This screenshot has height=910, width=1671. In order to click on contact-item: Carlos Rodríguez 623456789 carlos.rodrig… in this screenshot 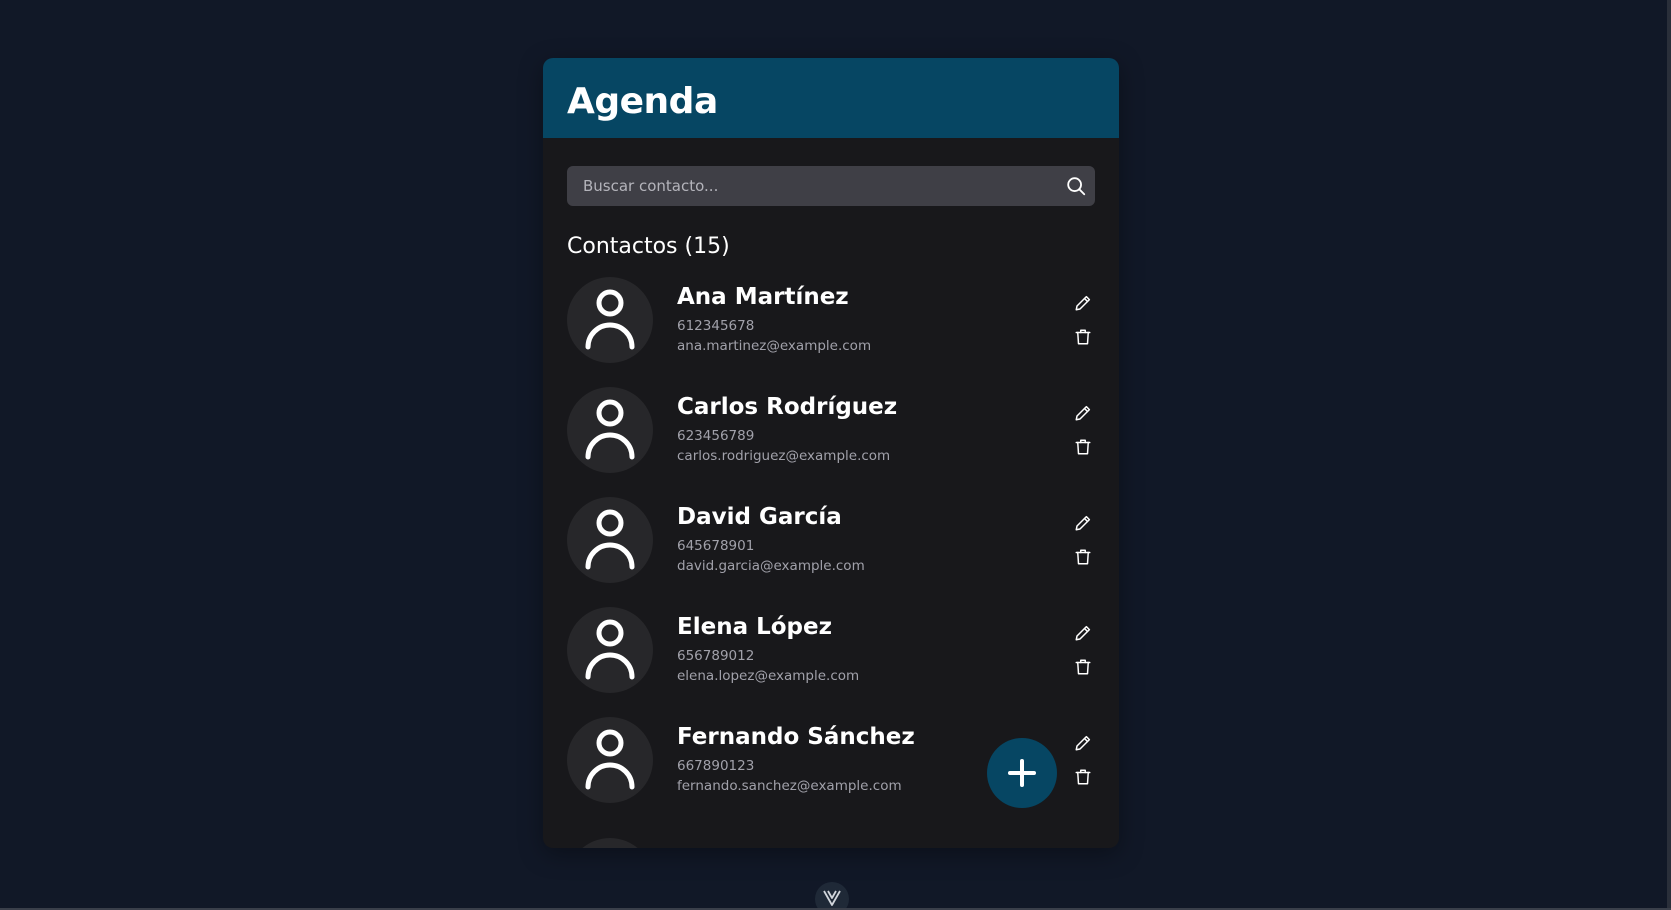, I will do `click(831, 430)`.